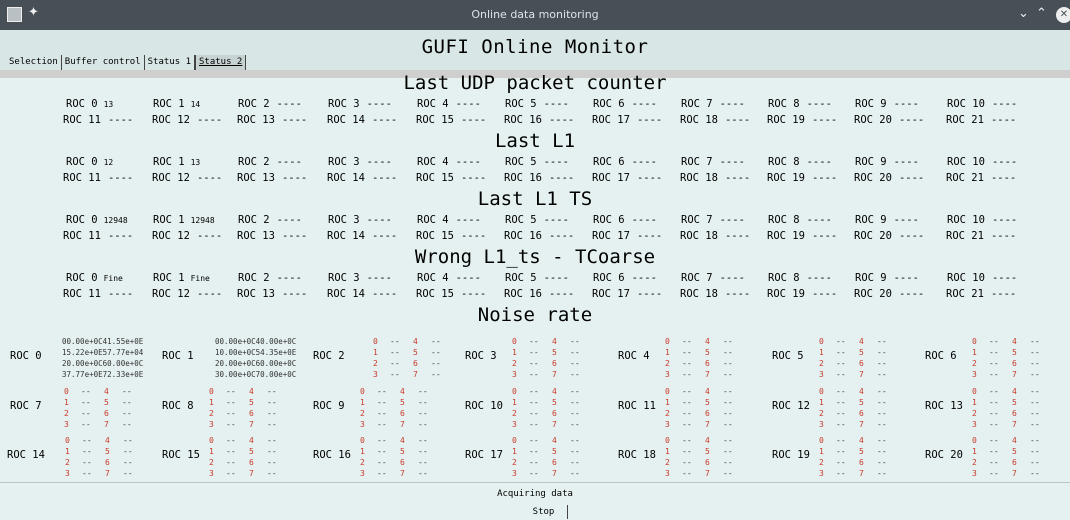  I want to click on channel-number: 0, so click(211, 440).